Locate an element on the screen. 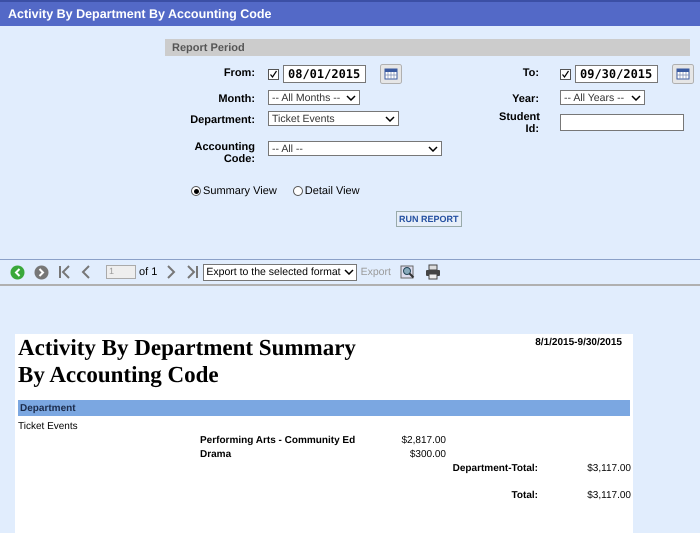  date-field: 08/01/2015 is located at coordinates (324, 74).